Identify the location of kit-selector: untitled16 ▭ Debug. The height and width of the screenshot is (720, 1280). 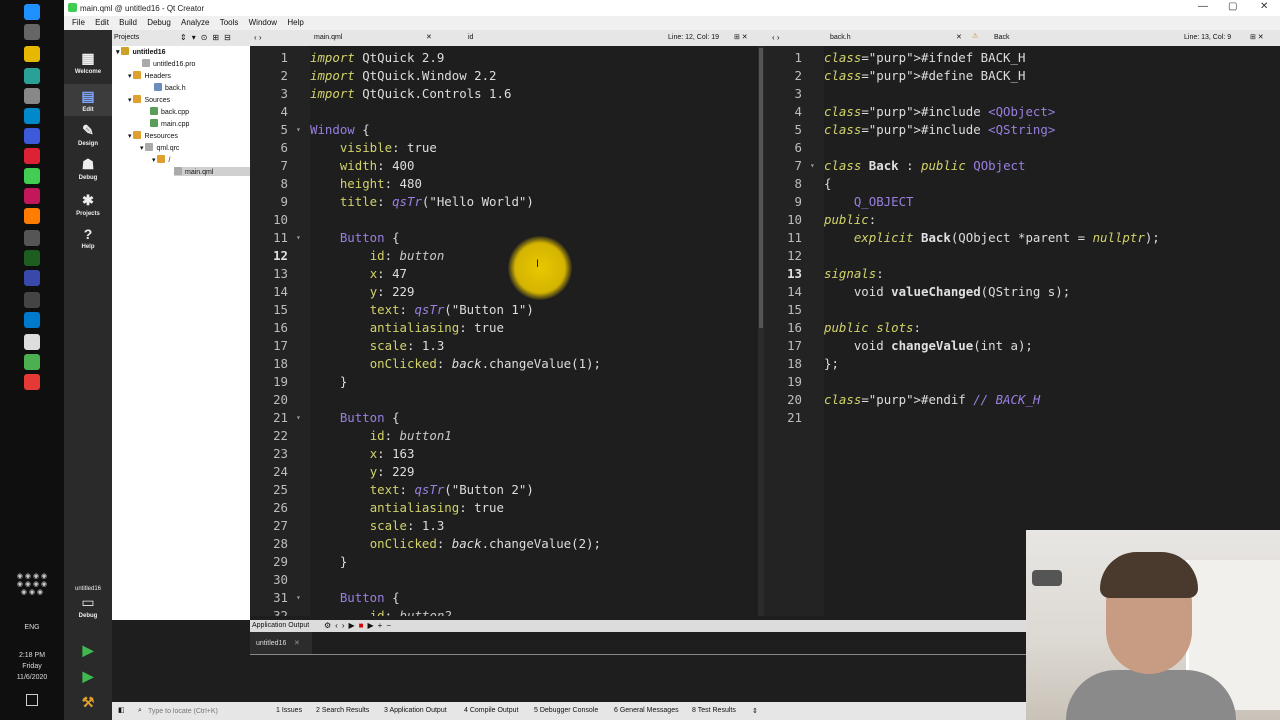
(88, 602).